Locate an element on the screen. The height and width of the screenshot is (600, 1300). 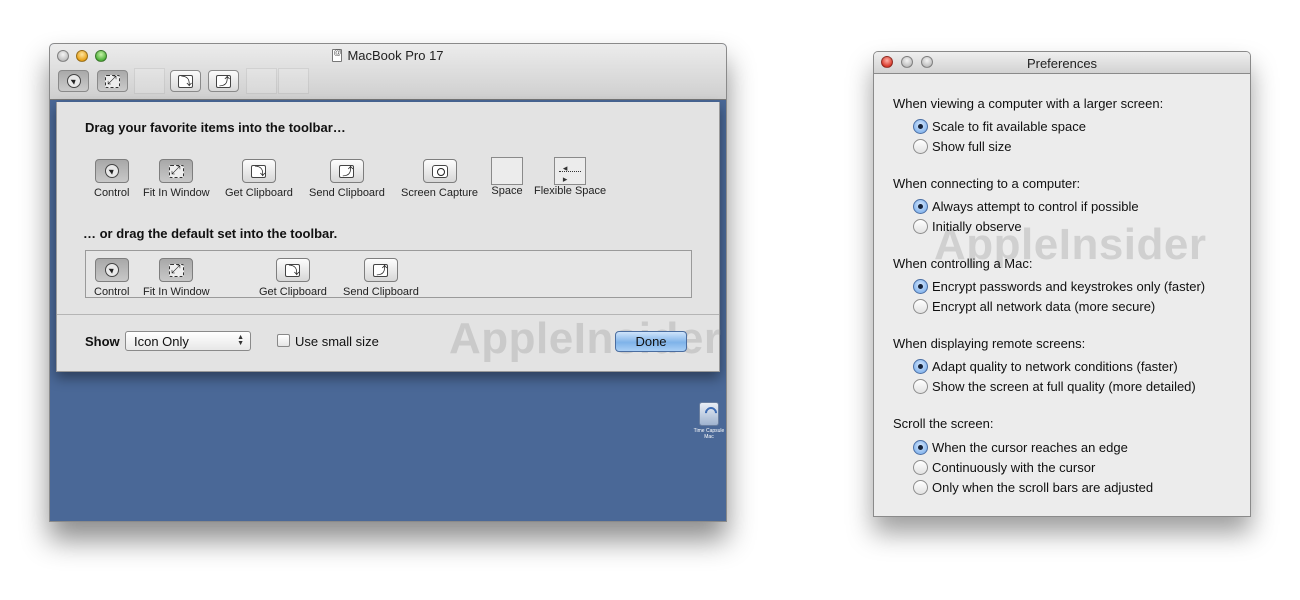
section-title-controlling-mac: When controlling a Mac: is located at coordinates (963, 263).